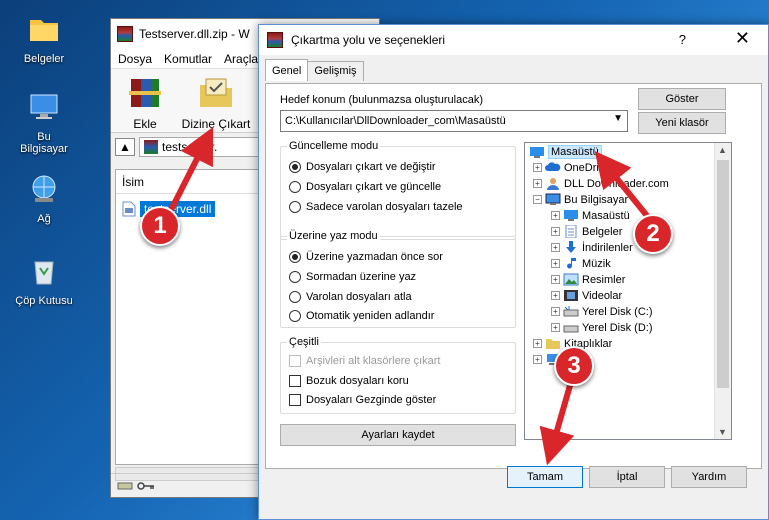 The height and width of the screenshot is (520, 769). What do you see at coordinates (190, 170) in the screenshot?
I see `arrow-to-extract` at bounding box center [190, 170].